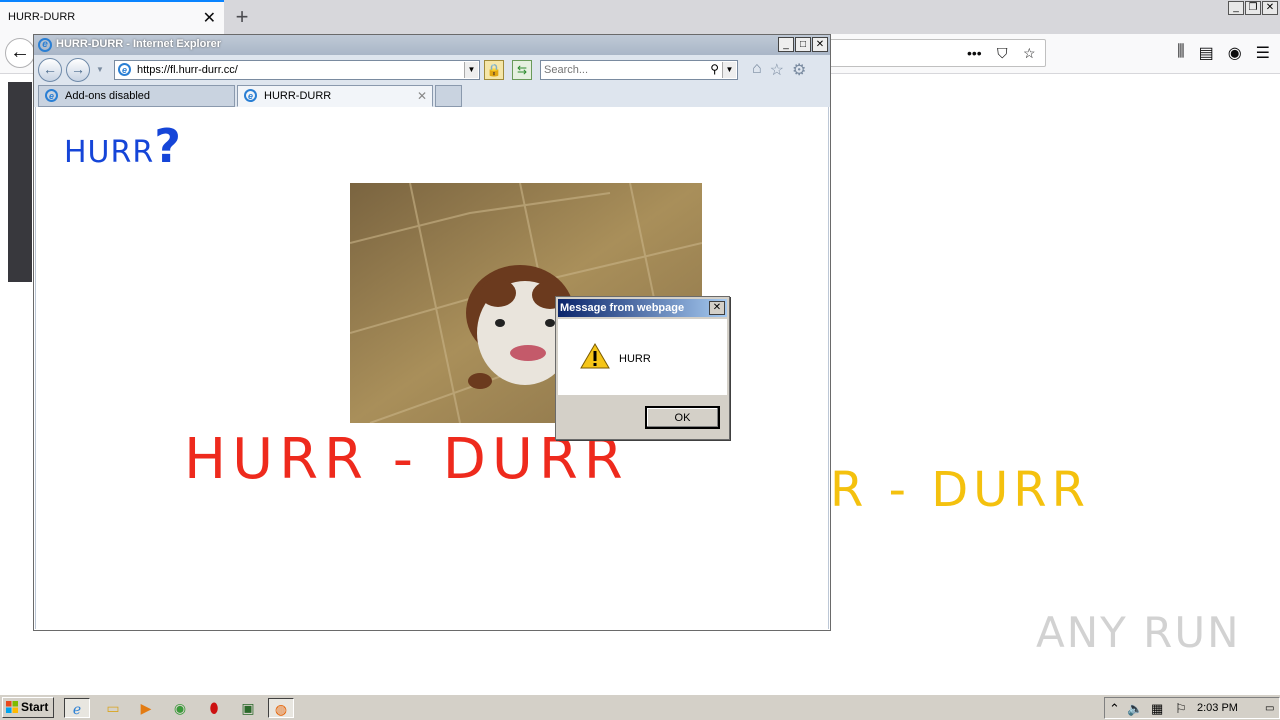 The width and height of the screenshot is (1280, 720). What do you see at coordinates (78, 70) in the screenshot?
I see `forward-arrow-icon: →` at bounding box center [78, 70].